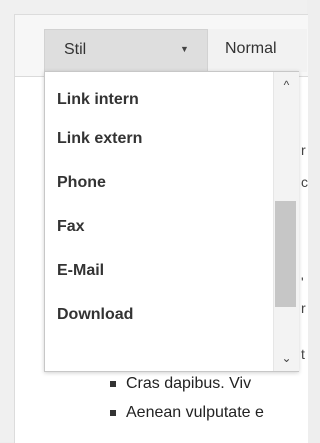 The image size is (320, 443). What do you see at coordinates (286, 85) in the screenshot?
I see `scroll-up-icon: ^` at bounding box center [286, 85].